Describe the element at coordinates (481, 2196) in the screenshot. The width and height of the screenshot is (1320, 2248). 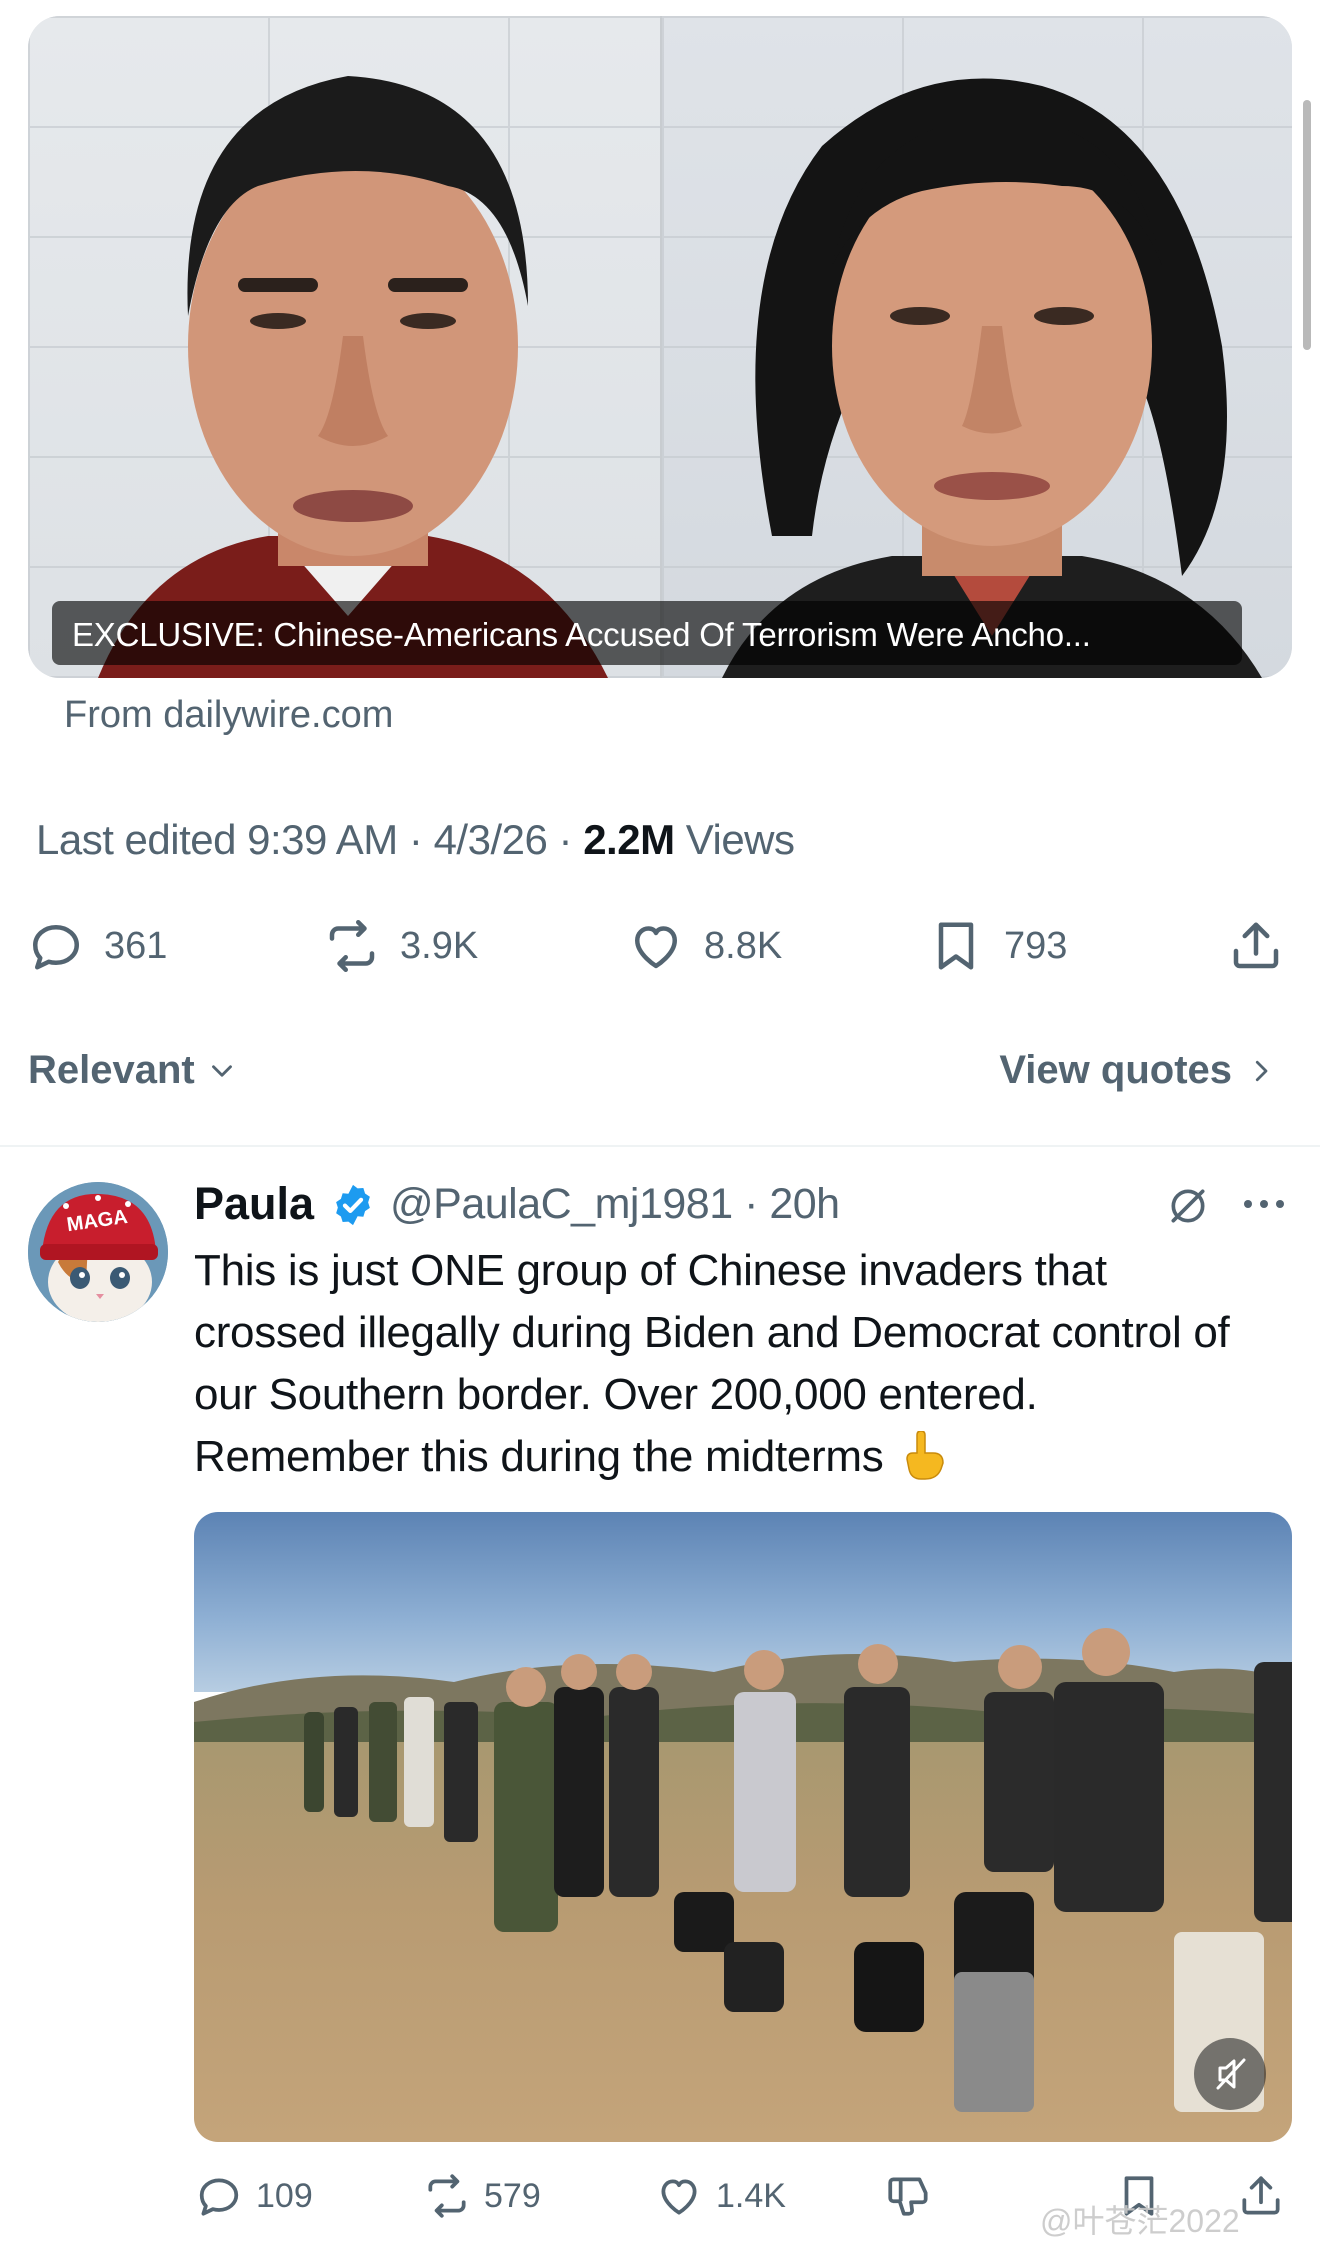
I see `reply-repost-button: 579` at that location.